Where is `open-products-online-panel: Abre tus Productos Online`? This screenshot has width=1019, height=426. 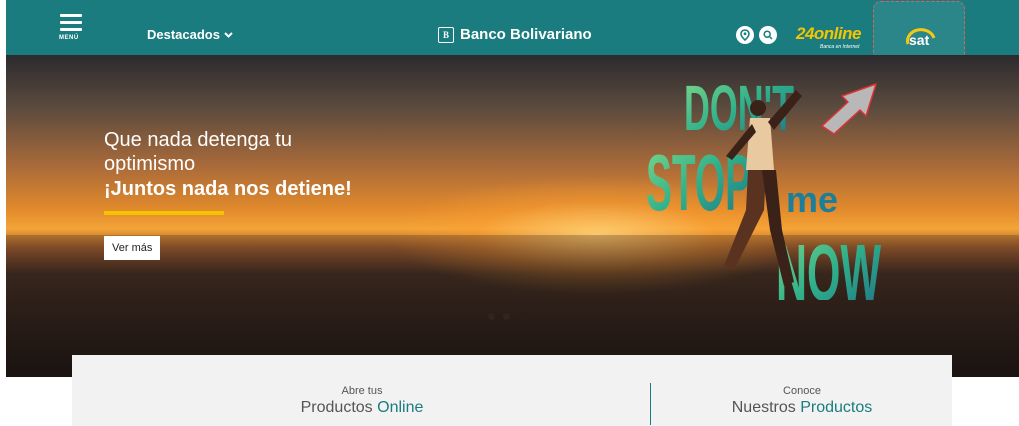
open-products-online-panel: Abre tus Productos Online is located at coordinates (362, 401).